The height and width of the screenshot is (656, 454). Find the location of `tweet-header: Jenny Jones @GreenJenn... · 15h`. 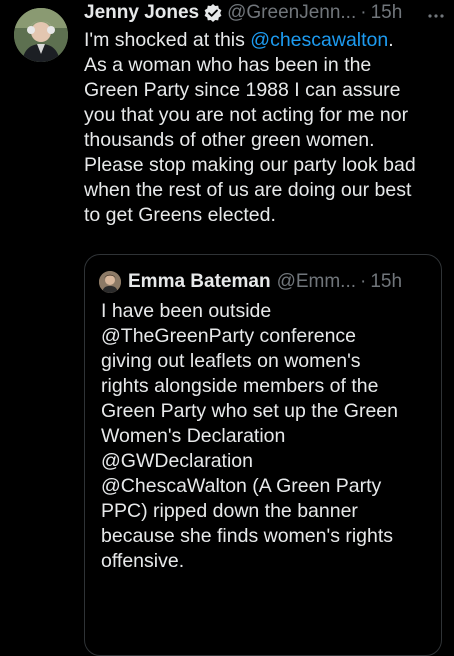

tweet-header: Jenny Jones @GreenJenn... · 15h is located at coordinates (264, 13).